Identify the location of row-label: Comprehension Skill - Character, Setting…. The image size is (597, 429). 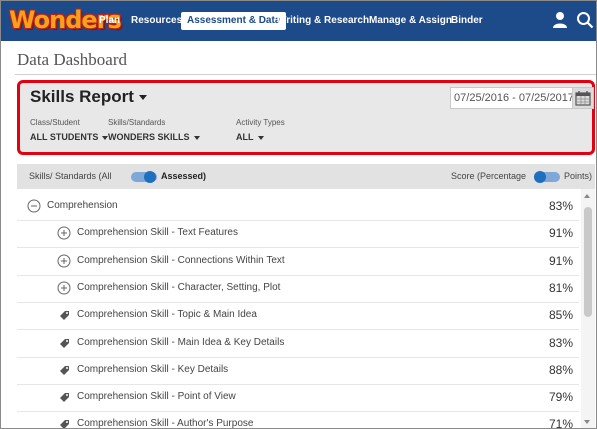
(179, 287).